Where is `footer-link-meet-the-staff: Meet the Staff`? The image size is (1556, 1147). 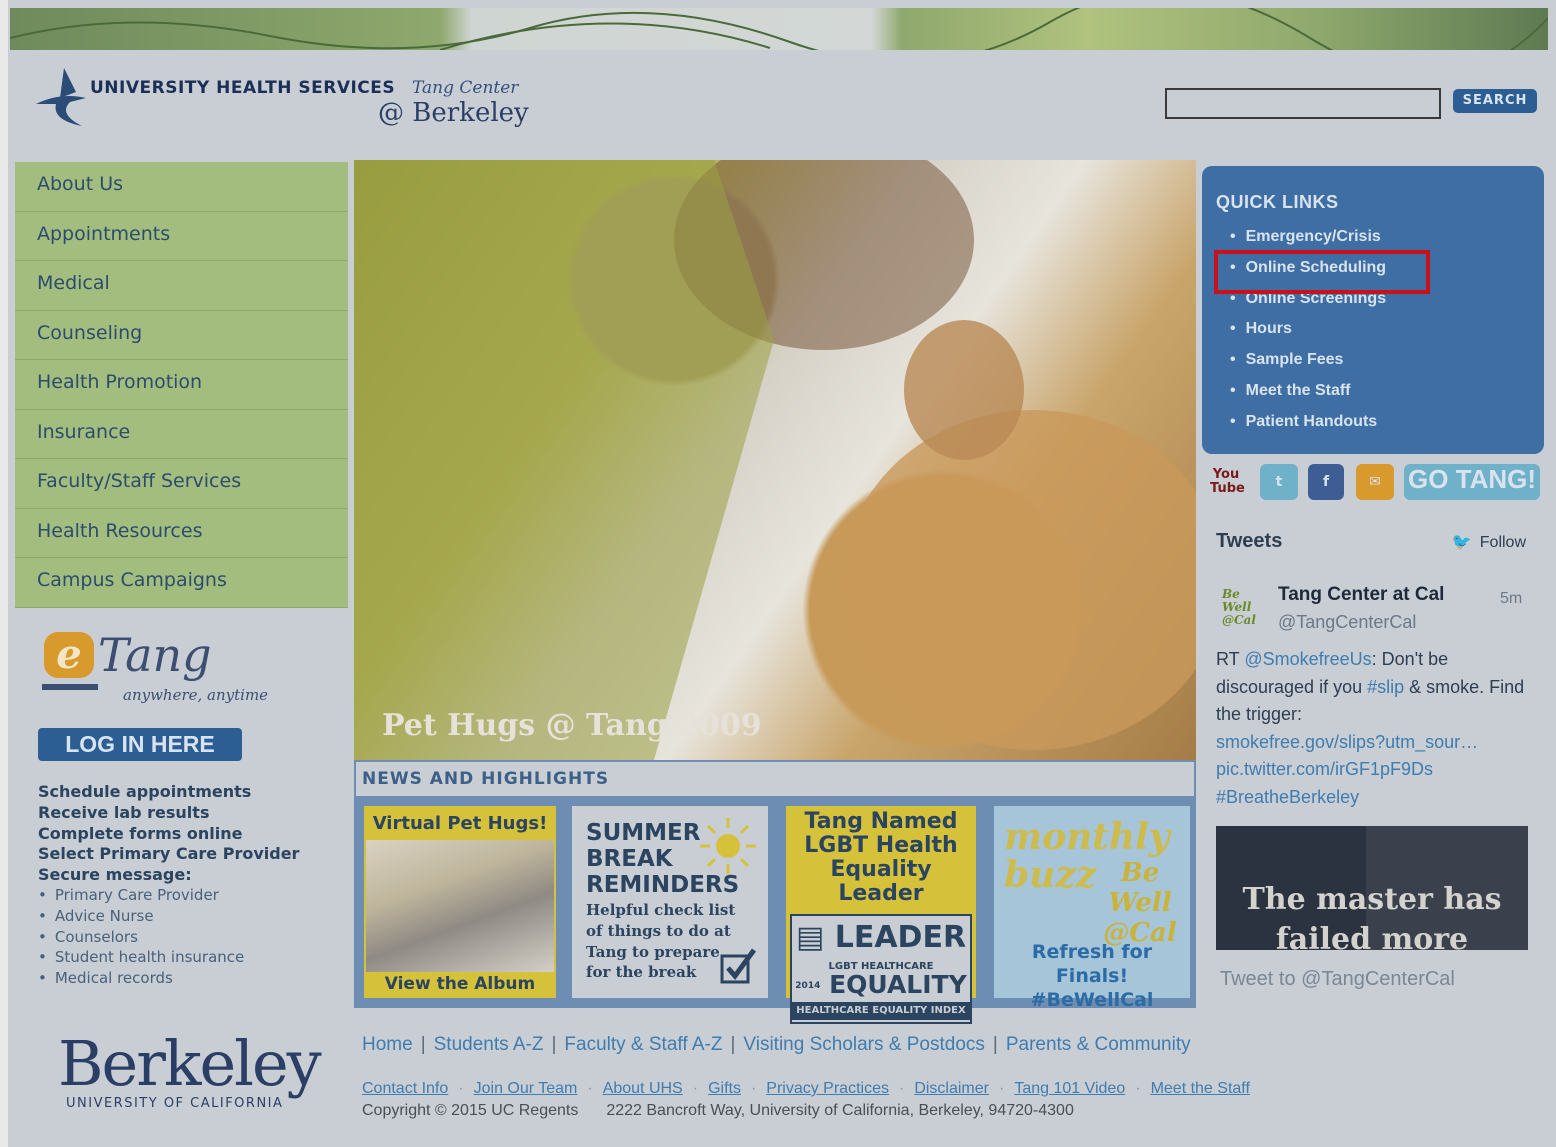 footer-link-meet-the-staff: Meet the Staff is located at coordinates (1200, 1088).